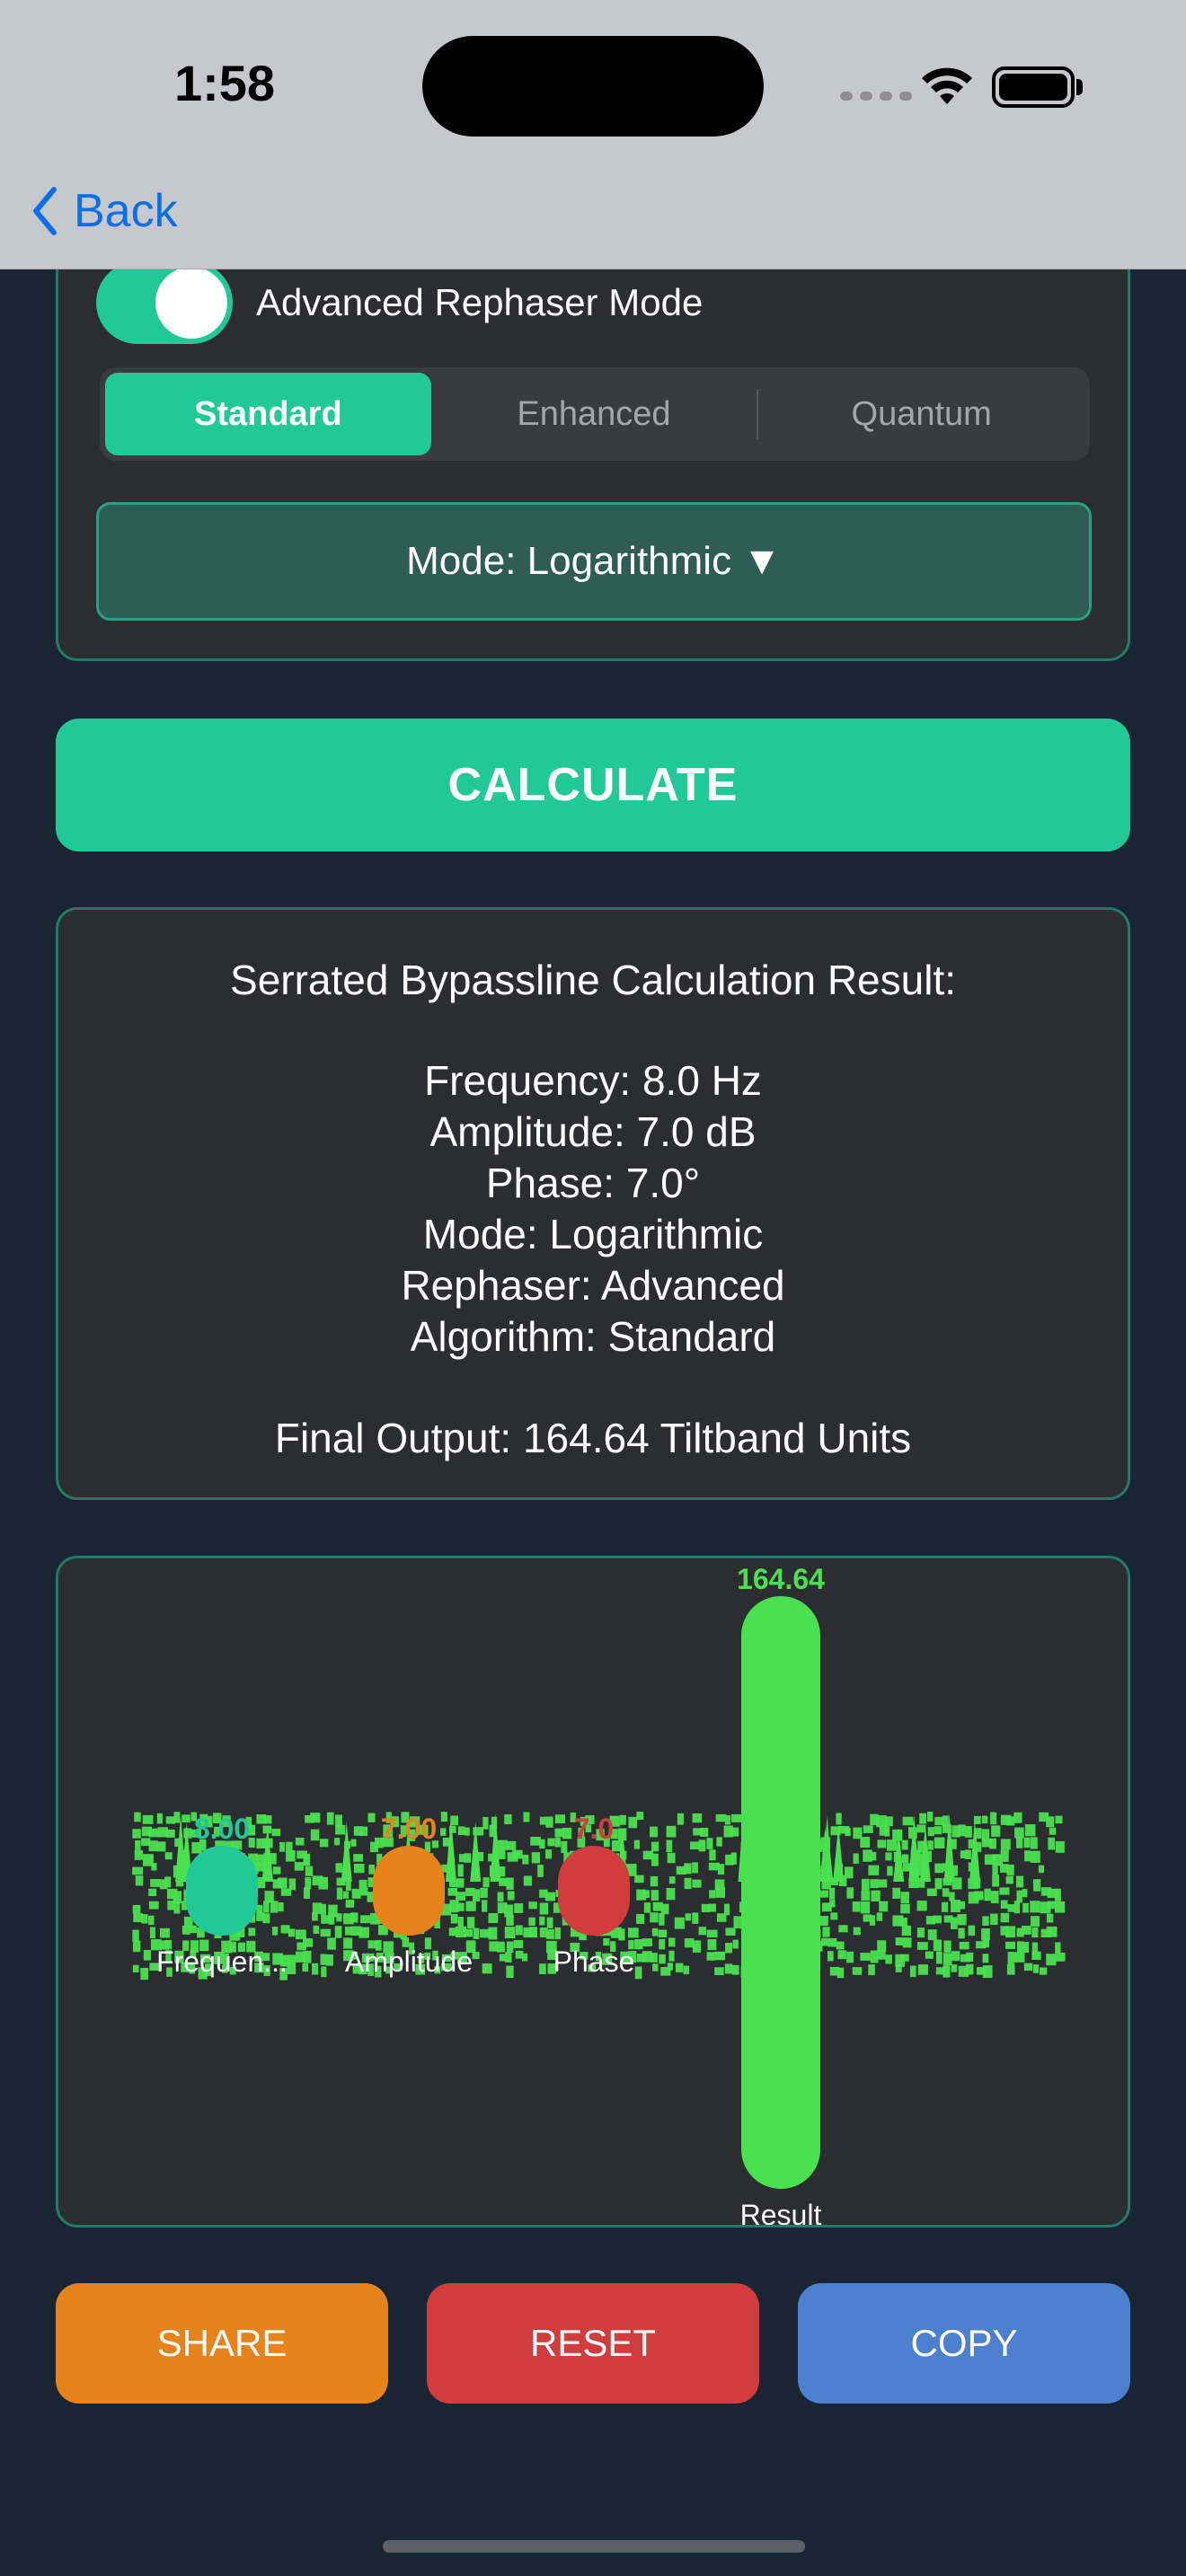  I want to click on chart-bar-result: 164.64 Result, so click(781, 1894).